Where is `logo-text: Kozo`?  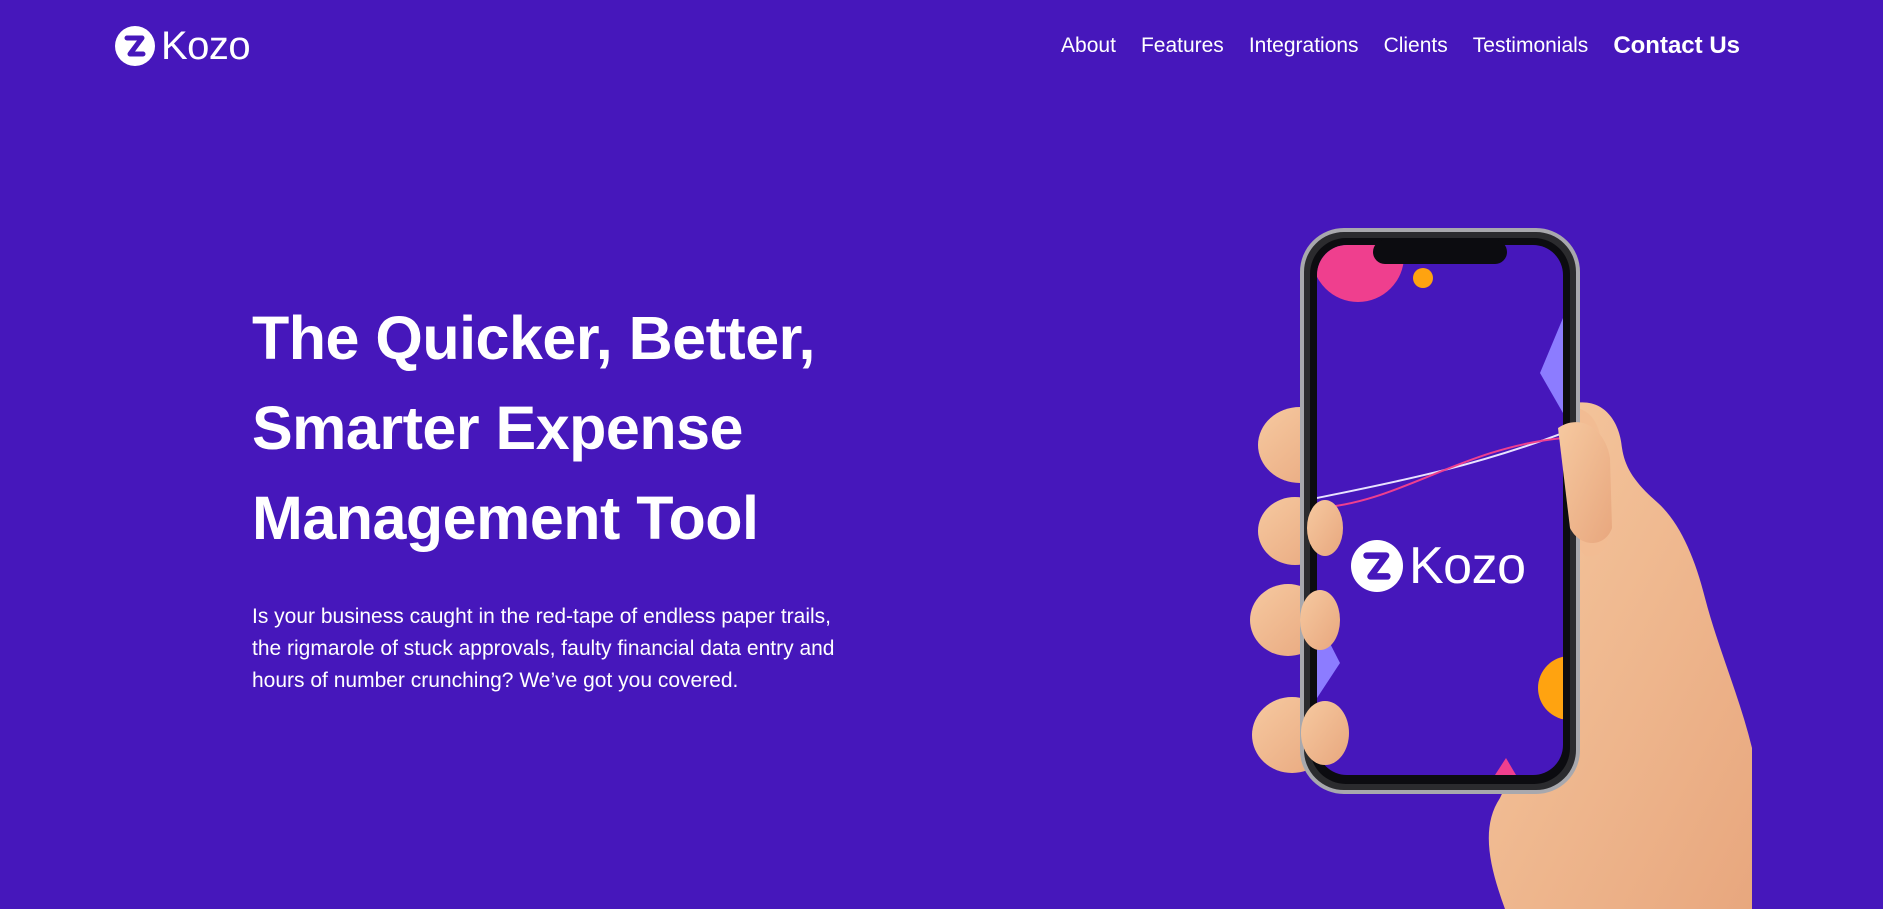
logo-text: Kozo is located at coordinates (206, 46).